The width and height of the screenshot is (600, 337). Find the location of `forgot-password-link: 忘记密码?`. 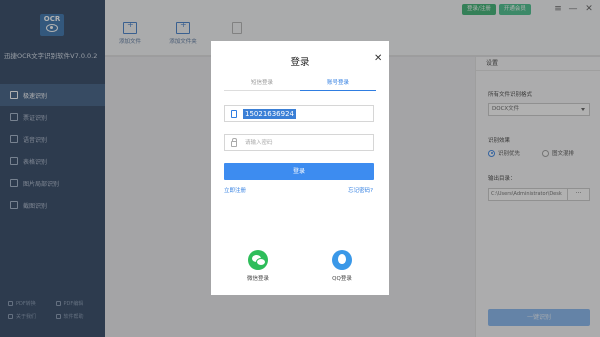

forgot-password-link: 忘记密码? is located at coordinates (360, 190).